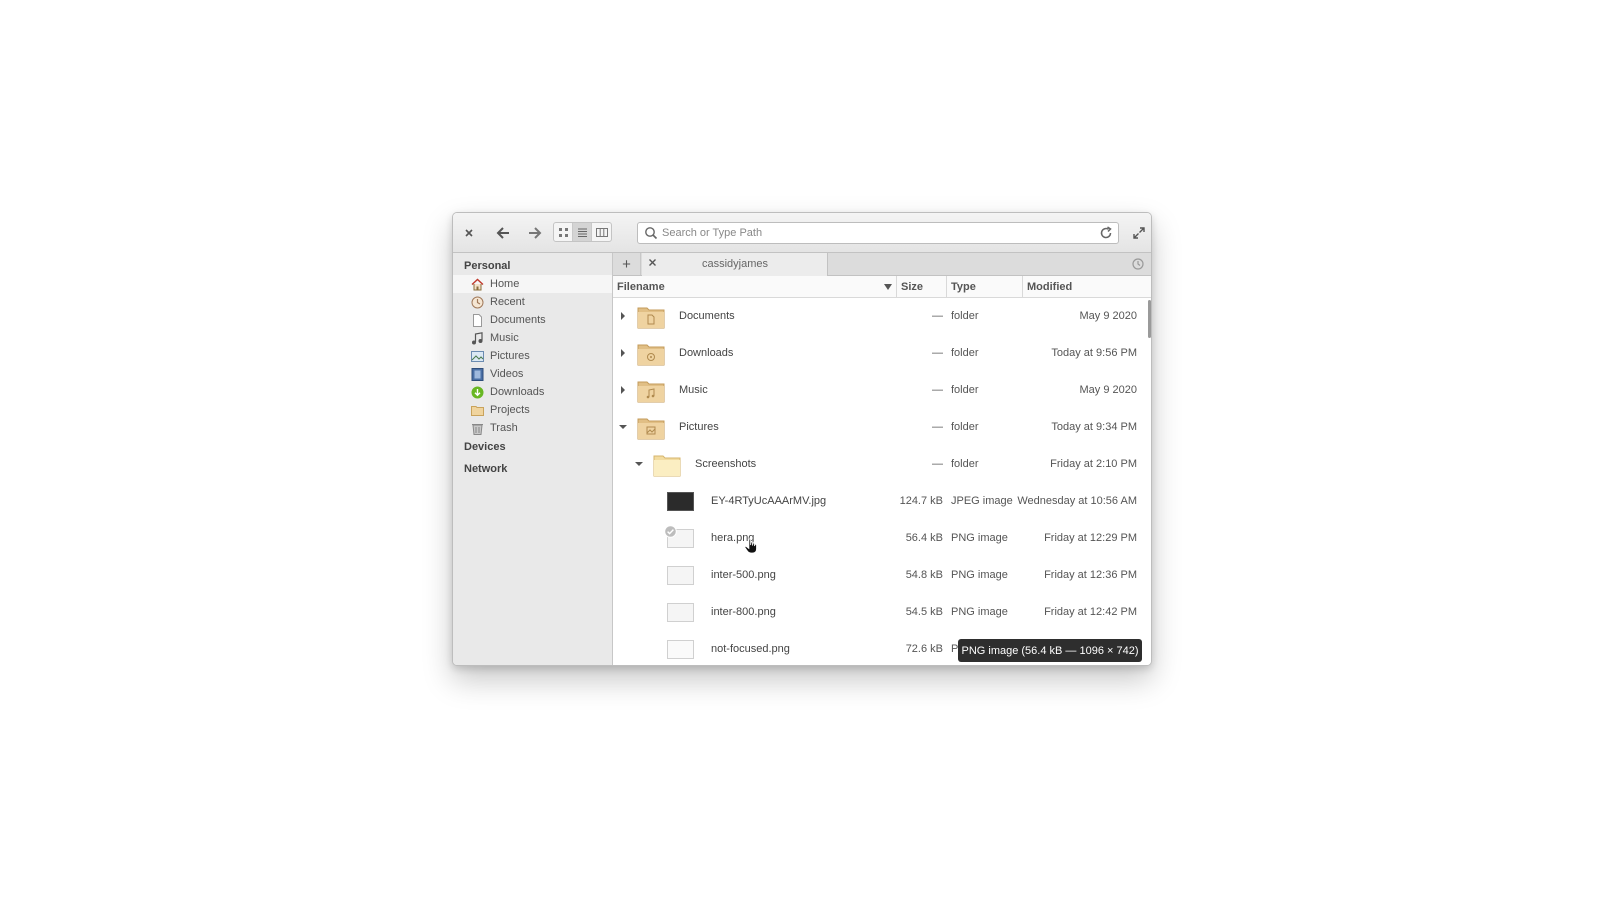  I want to click on arrow-right-icon, so click(535, 233).